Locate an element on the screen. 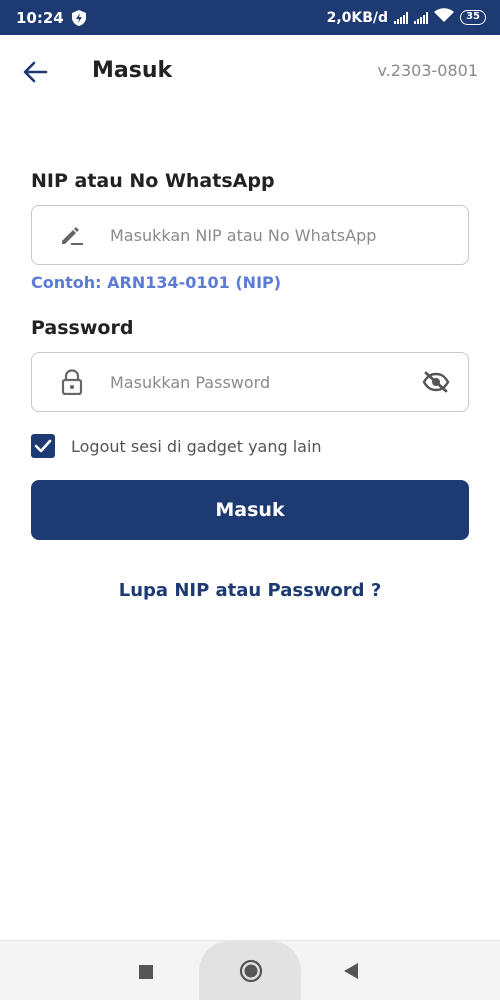  logout-other-row: Logout sesi di gadget yang lain is located at coordinates (176, 446).